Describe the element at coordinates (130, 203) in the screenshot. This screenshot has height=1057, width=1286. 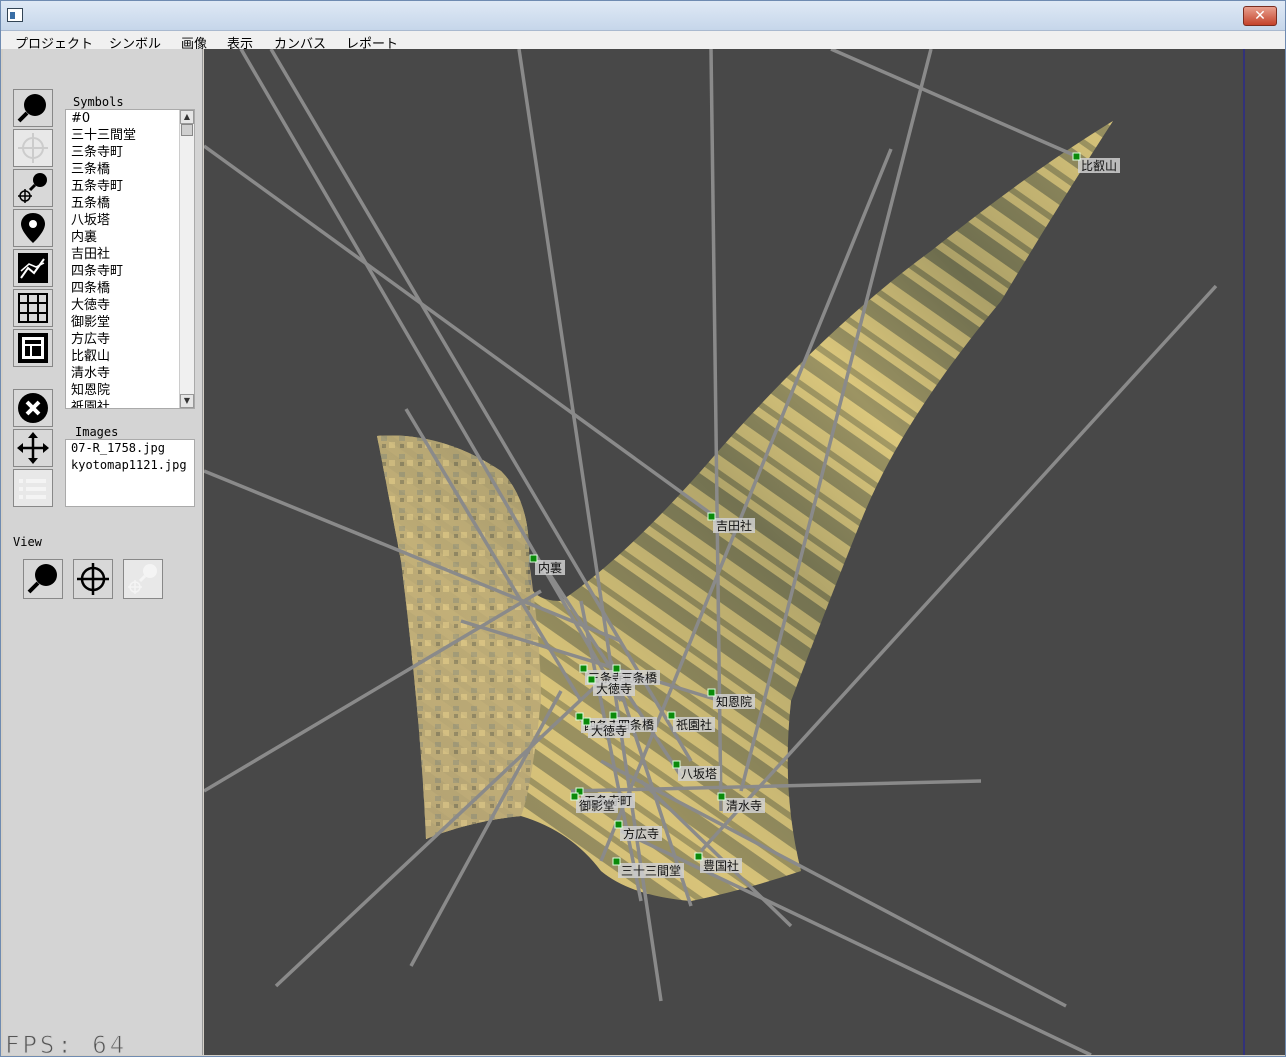
I see `symbol-item: 五条橋` at that location.